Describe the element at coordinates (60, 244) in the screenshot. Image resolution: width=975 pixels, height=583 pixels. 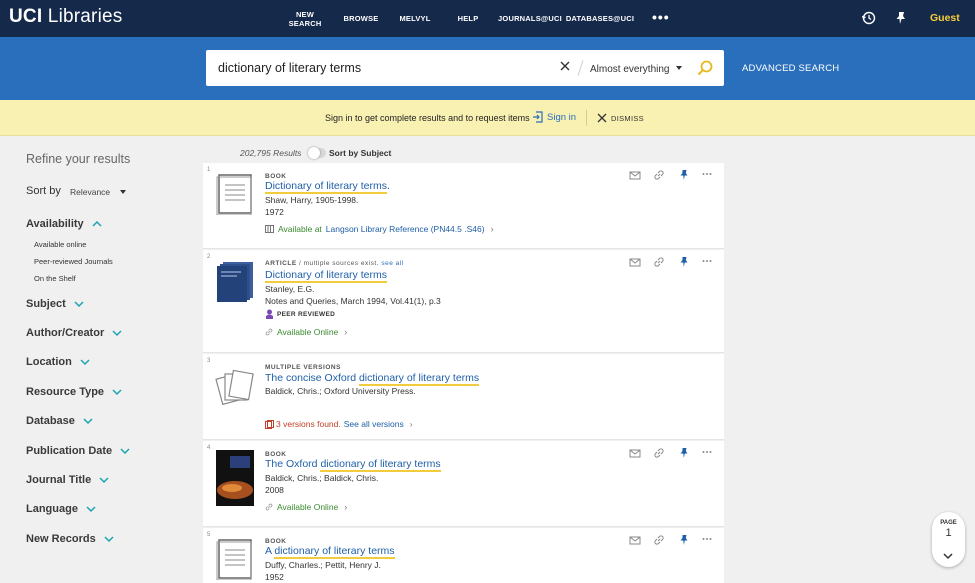
I see `facet-available-online: Available online` at that location.